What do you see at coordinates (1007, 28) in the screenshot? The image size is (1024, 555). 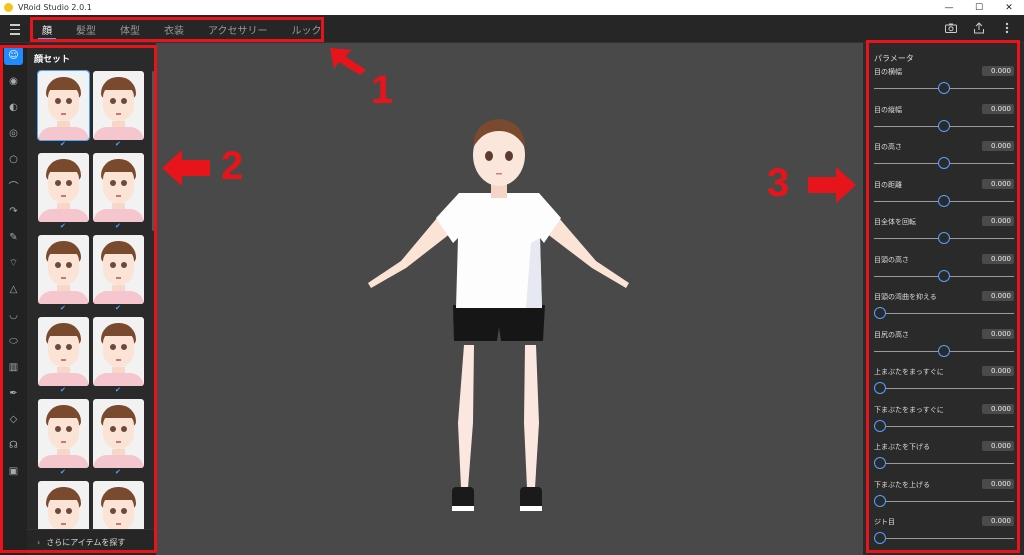 I see `more-vert-icon` at bounding box center [1007, 28].